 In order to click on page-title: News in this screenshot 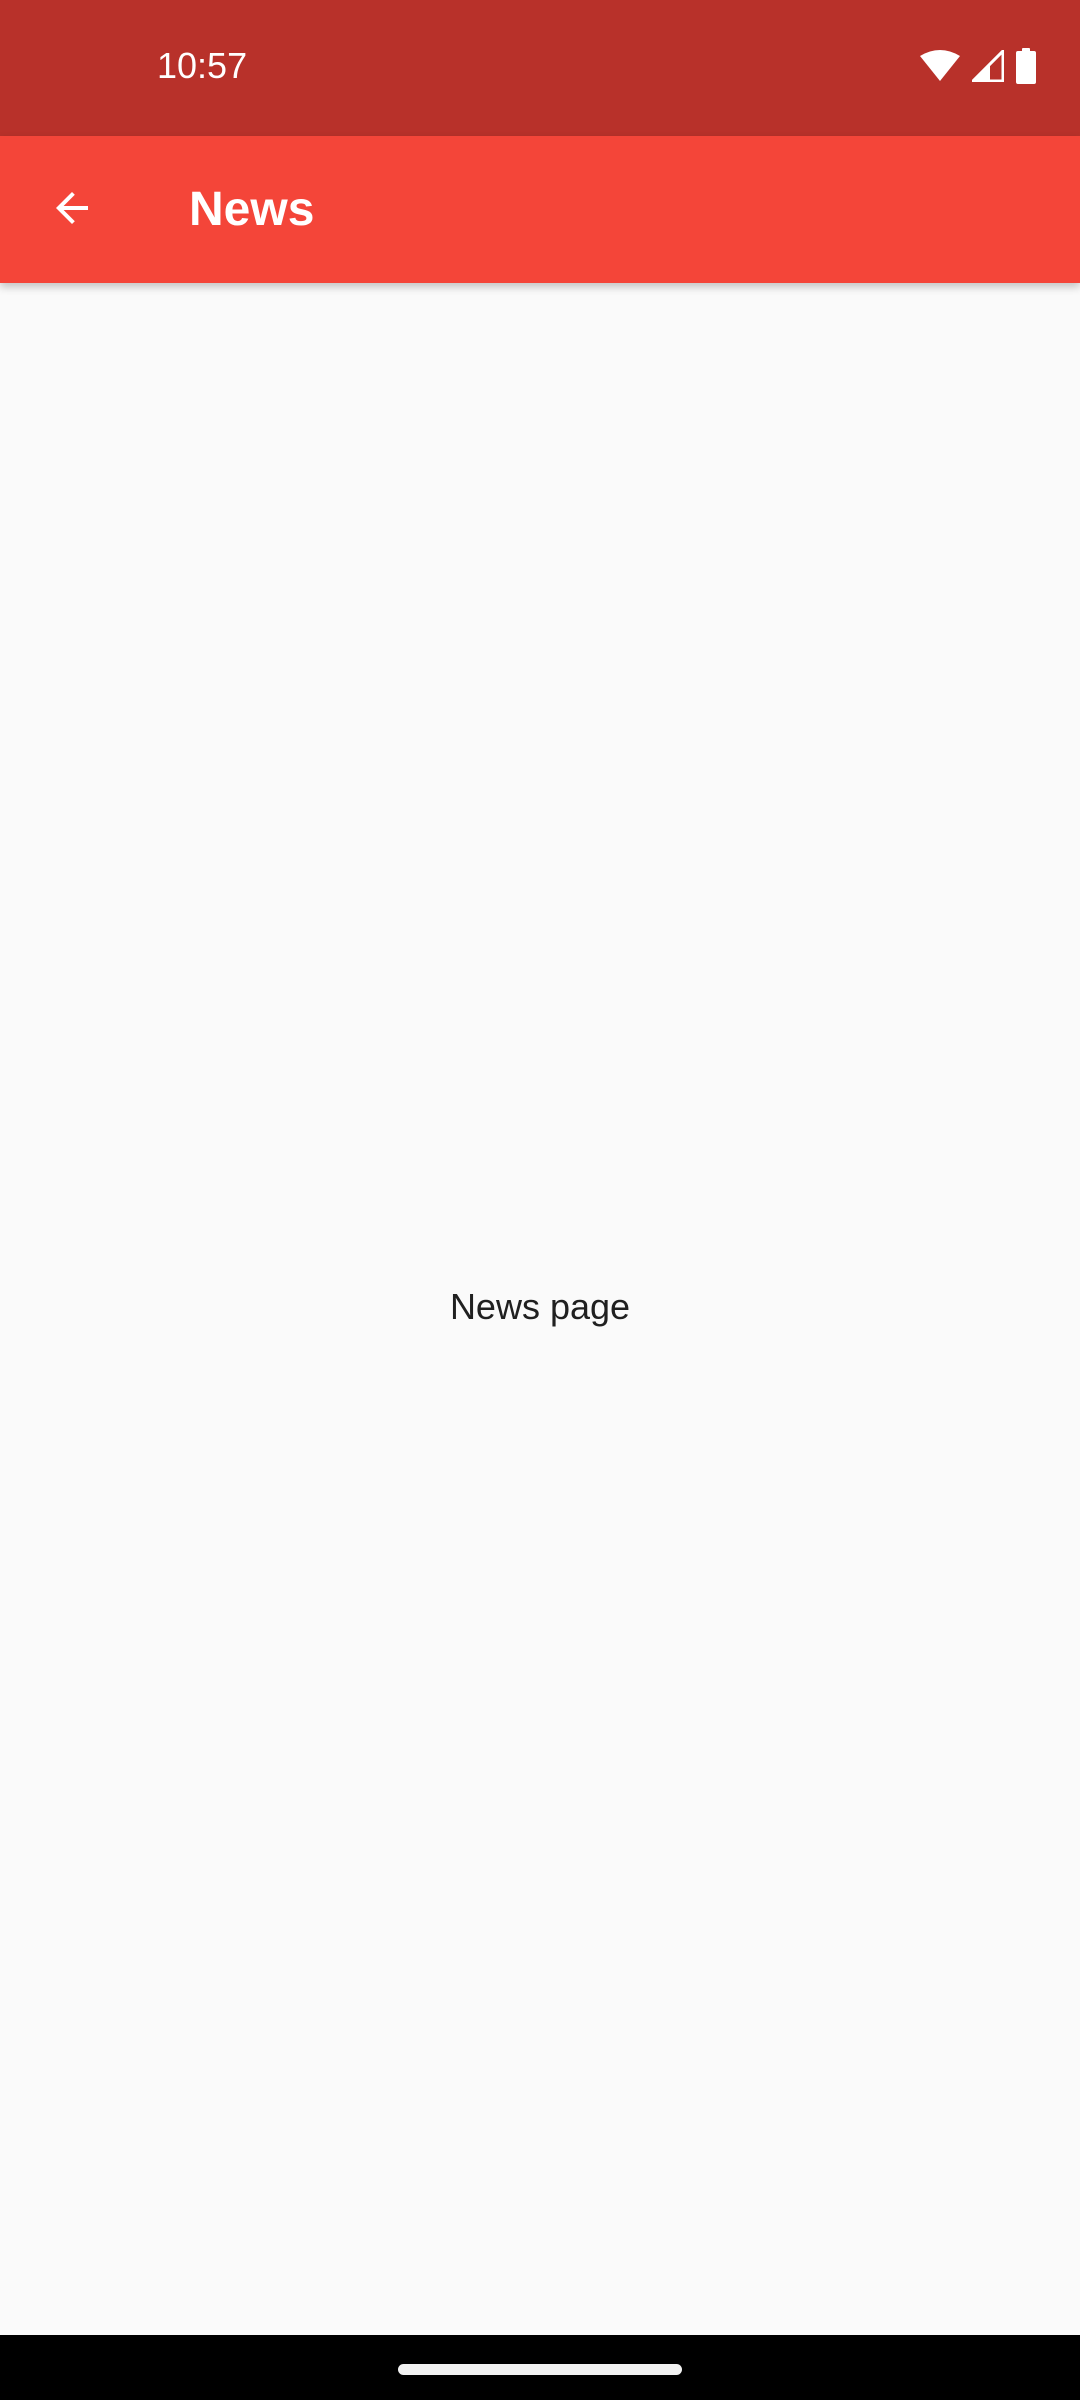, I will do `click(252, 209)`.